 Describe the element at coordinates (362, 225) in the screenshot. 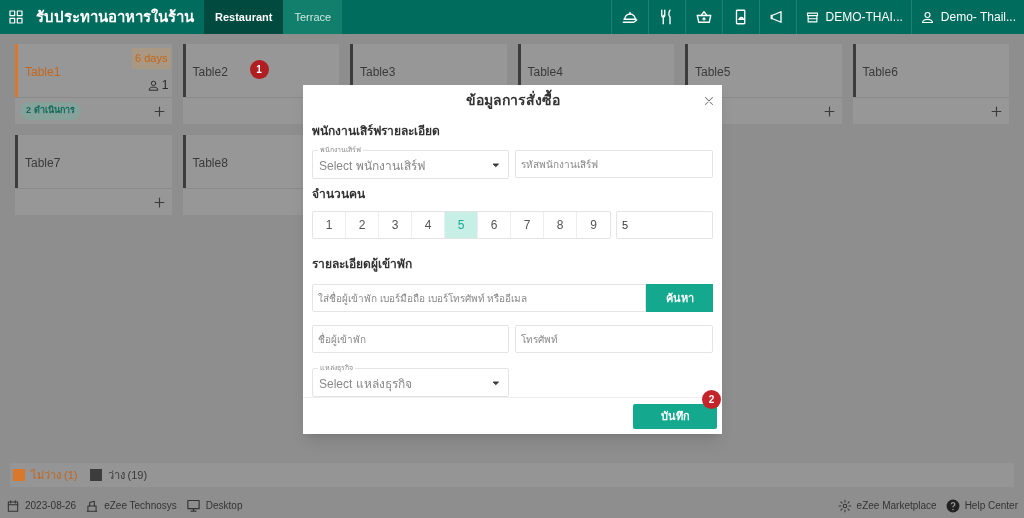

I see `pax-option: 2` at that location.